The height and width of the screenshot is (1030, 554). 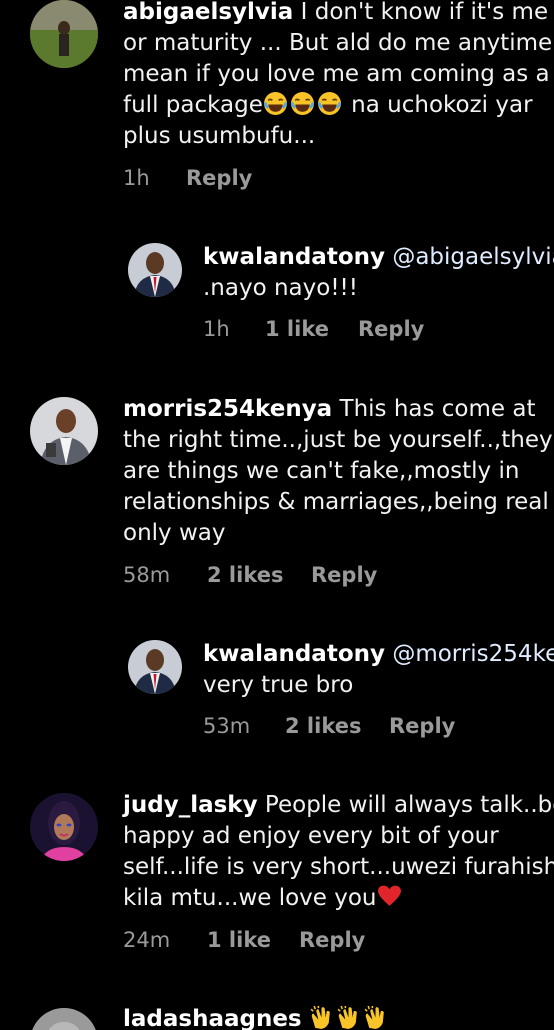 I want to click on comment-text: People will always talk..be, so click(x=409, y=805).